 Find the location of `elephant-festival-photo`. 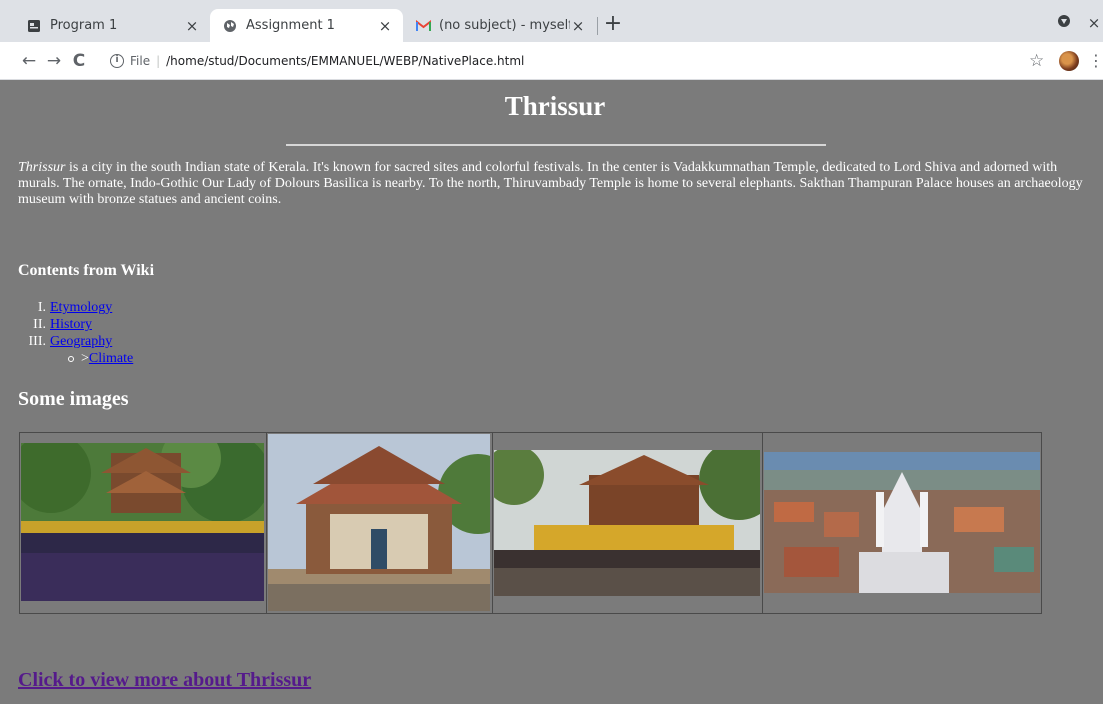

elephant-festival-photo is located at coordinates (627, 523).